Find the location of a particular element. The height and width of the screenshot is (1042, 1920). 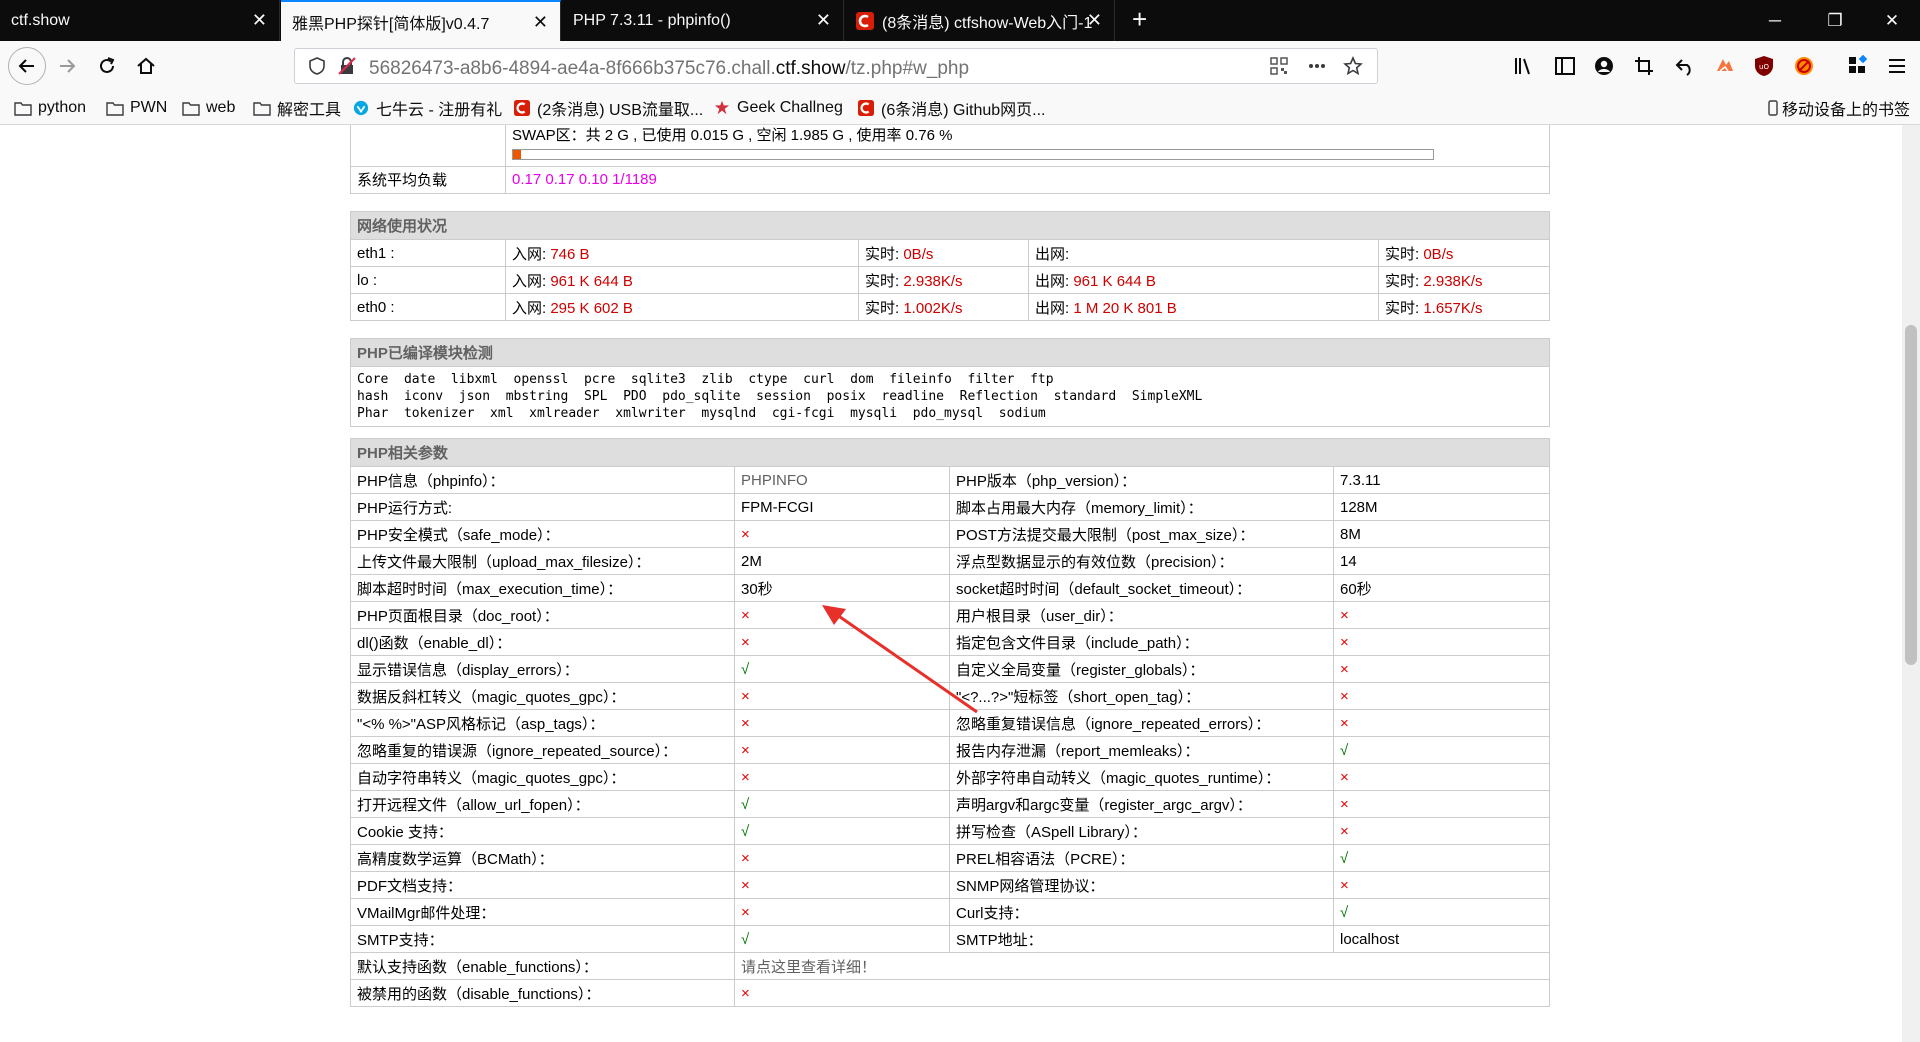

rt-label: 实时: is located at coordinates (1402, 308).